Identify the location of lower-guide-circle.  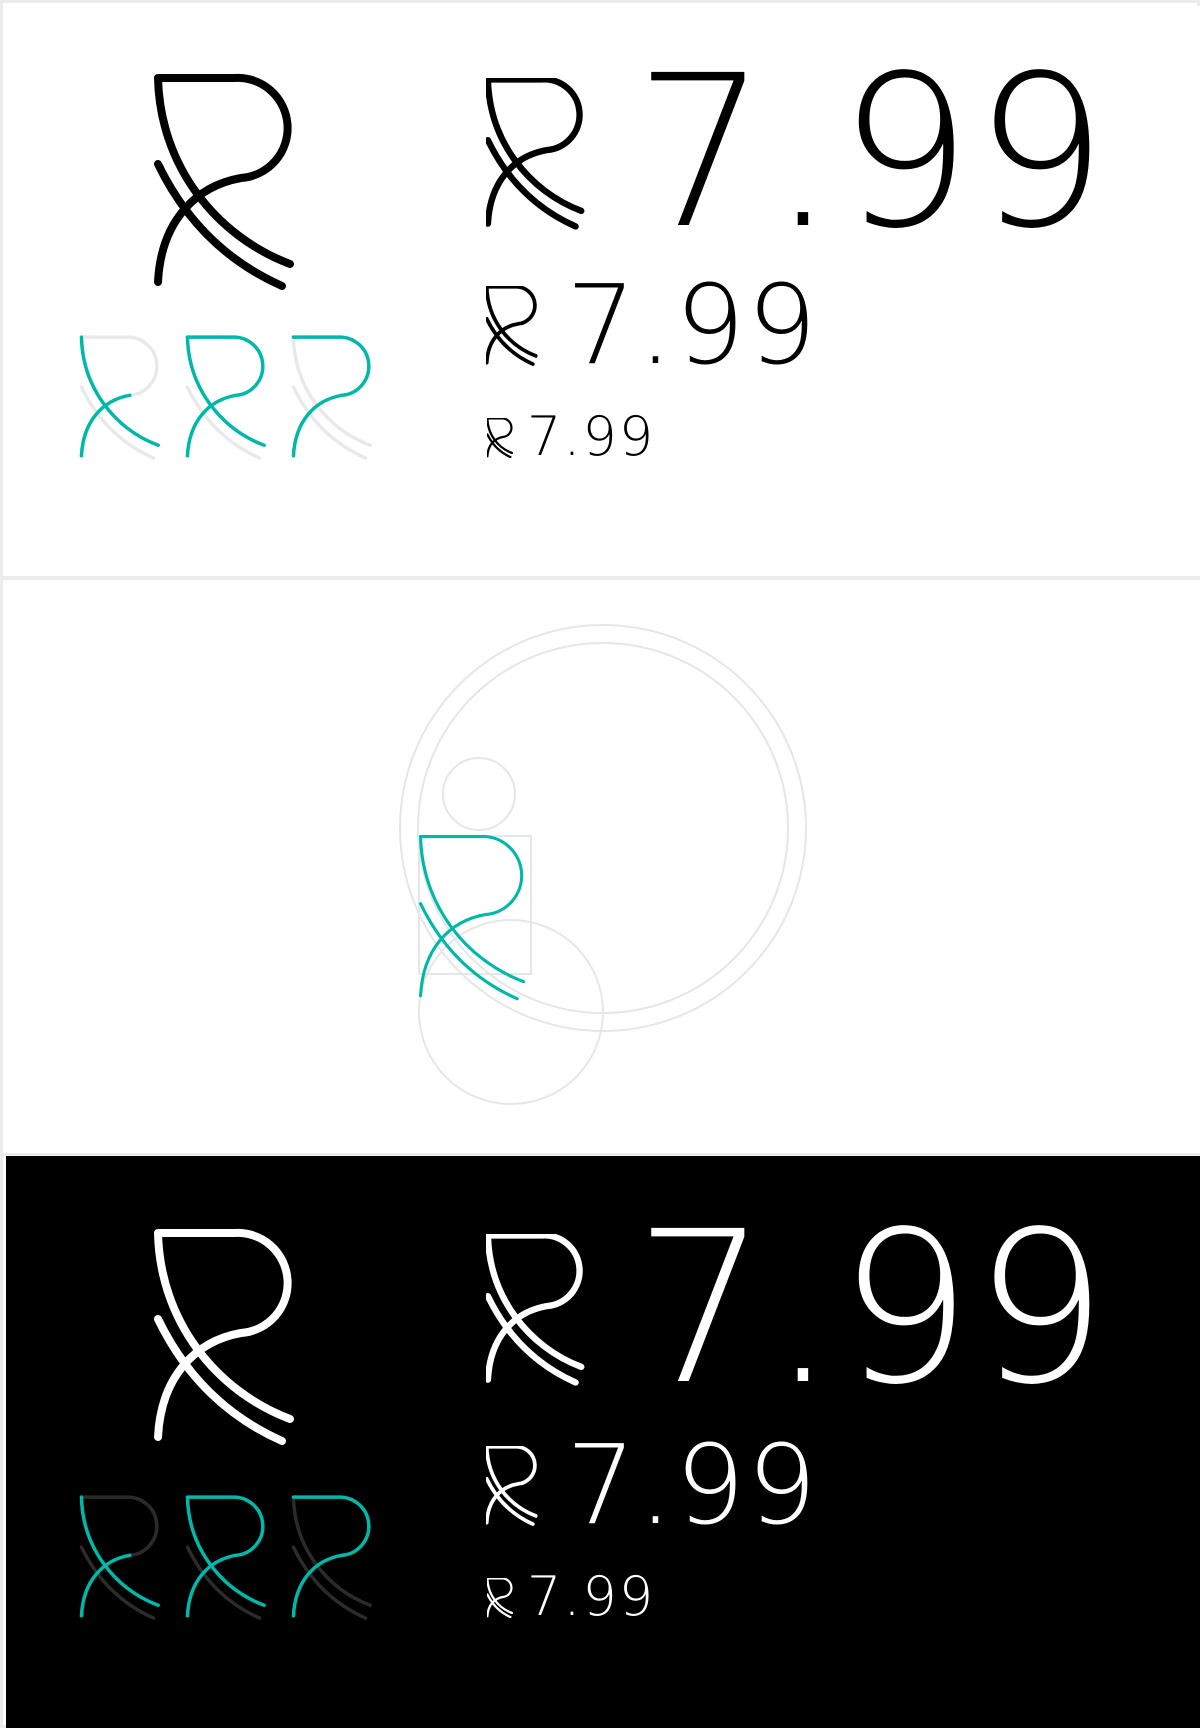
(511, 1012).